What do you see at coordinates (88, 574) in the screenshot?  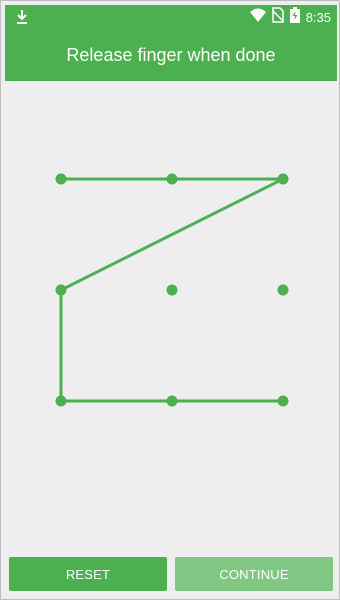 I see `reset-button: RESET` at bounding box center [88, 574].